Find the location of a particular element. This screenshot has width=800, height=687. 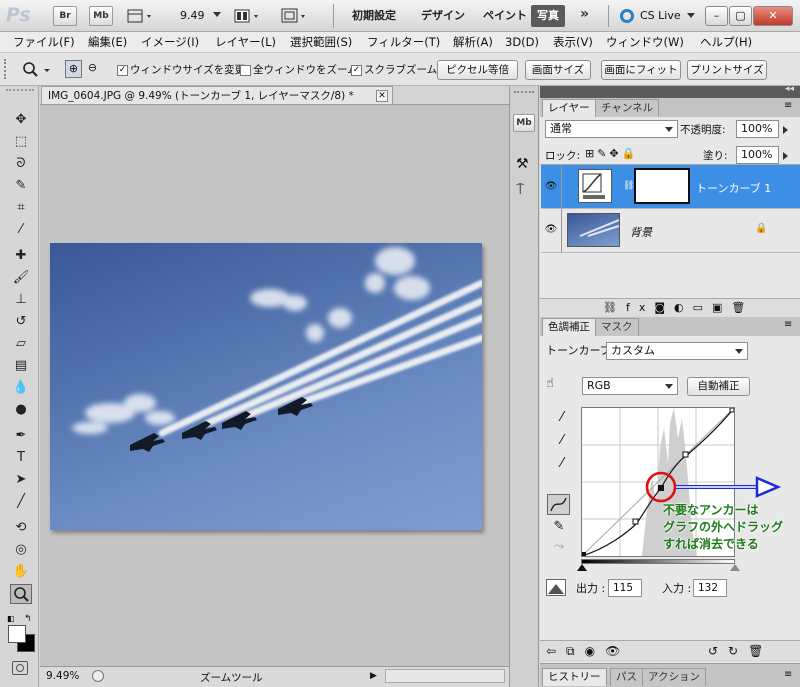

blend-mode-select: 通常 is located at coordinates (611, 129).